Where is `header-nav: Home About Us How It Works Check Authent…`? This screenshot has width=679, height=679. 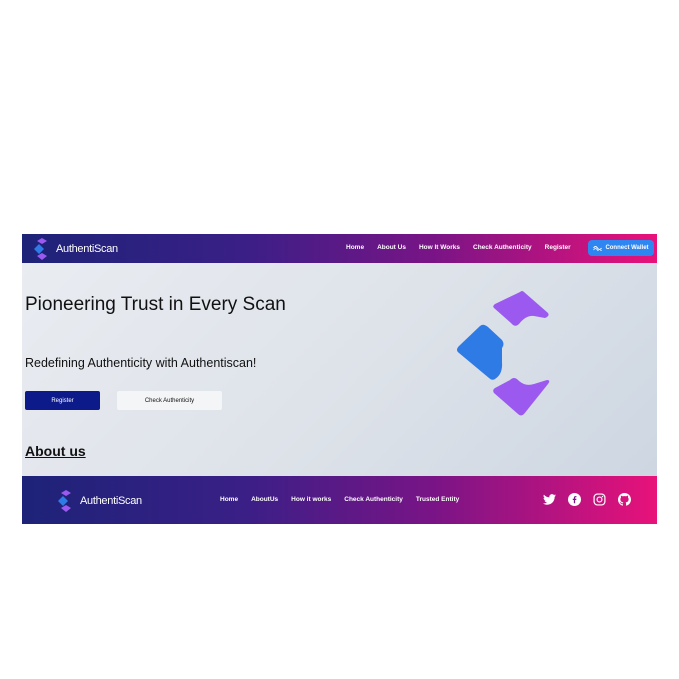
header-nav: Home About Us How It Works Check Authent… is located at coordinates (458, 247).